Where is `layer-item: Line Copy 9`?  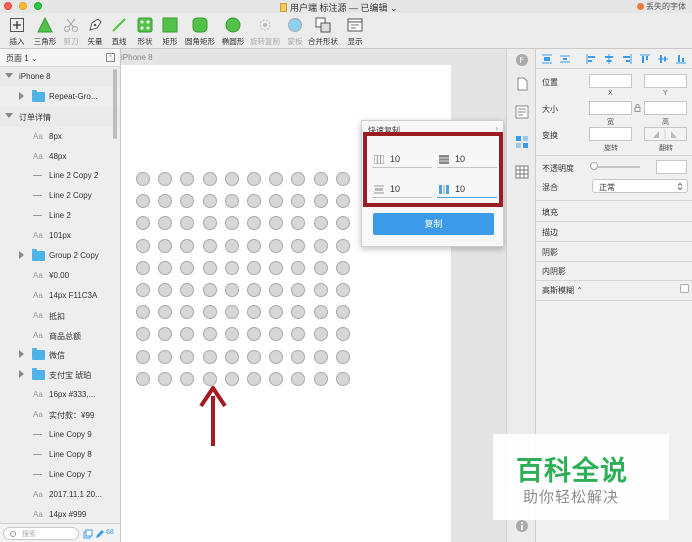
layer-item: Line Copy 9 is located at coordinates (60, 435).